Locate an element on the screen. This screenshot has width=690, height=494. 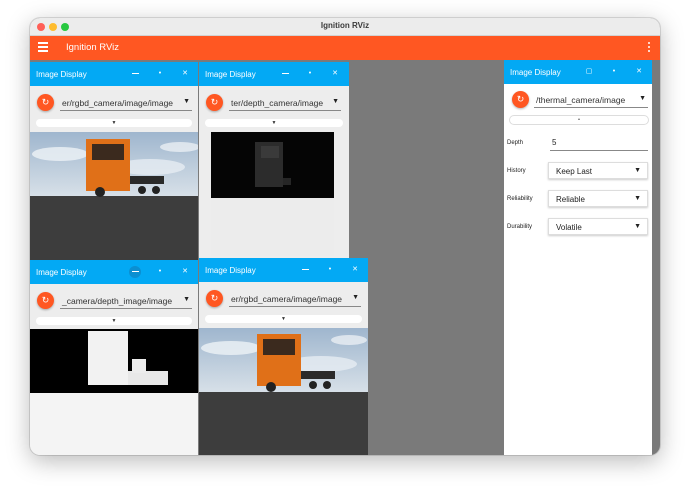
durability-label: Durability is located at coordinates (520, 227).